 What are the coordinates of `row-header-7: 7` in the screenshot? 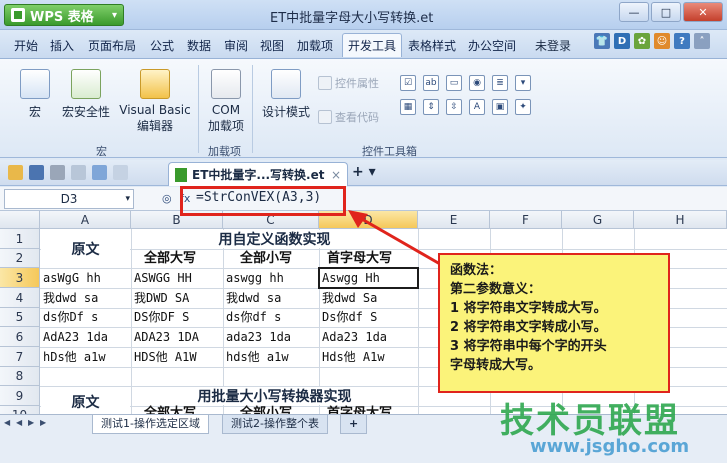 It's located at (20, 357).